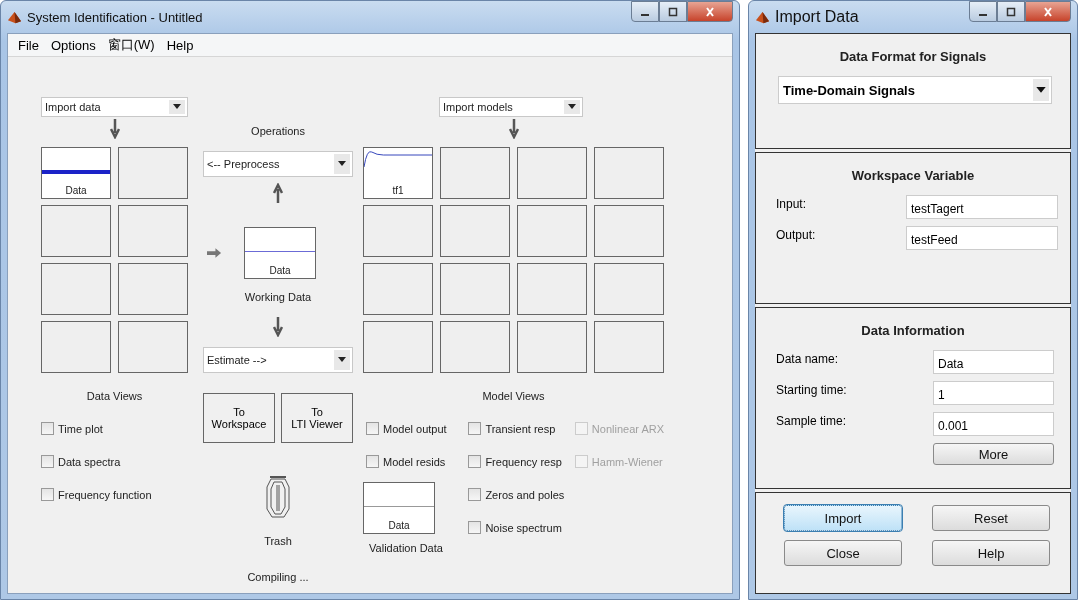 The width and height of the screenshot is (1078, 600). What do you see at coordinates (982, 238) in the screenshot?
I see `input-field: testFeed` at bounding box center [982, 238].